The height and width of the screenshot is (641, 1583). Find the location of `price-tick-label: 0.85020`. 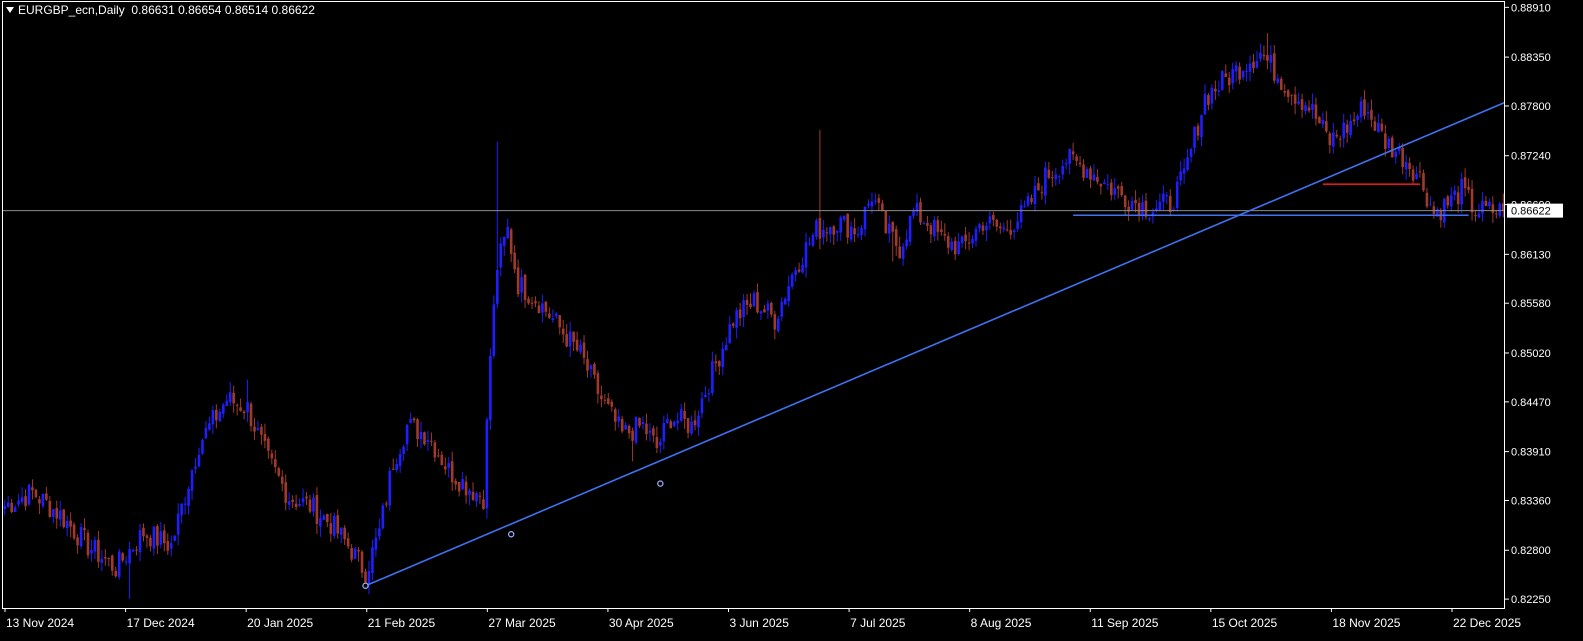

price-tick-label: 0.85020 is located at coordinates (1531, 354).